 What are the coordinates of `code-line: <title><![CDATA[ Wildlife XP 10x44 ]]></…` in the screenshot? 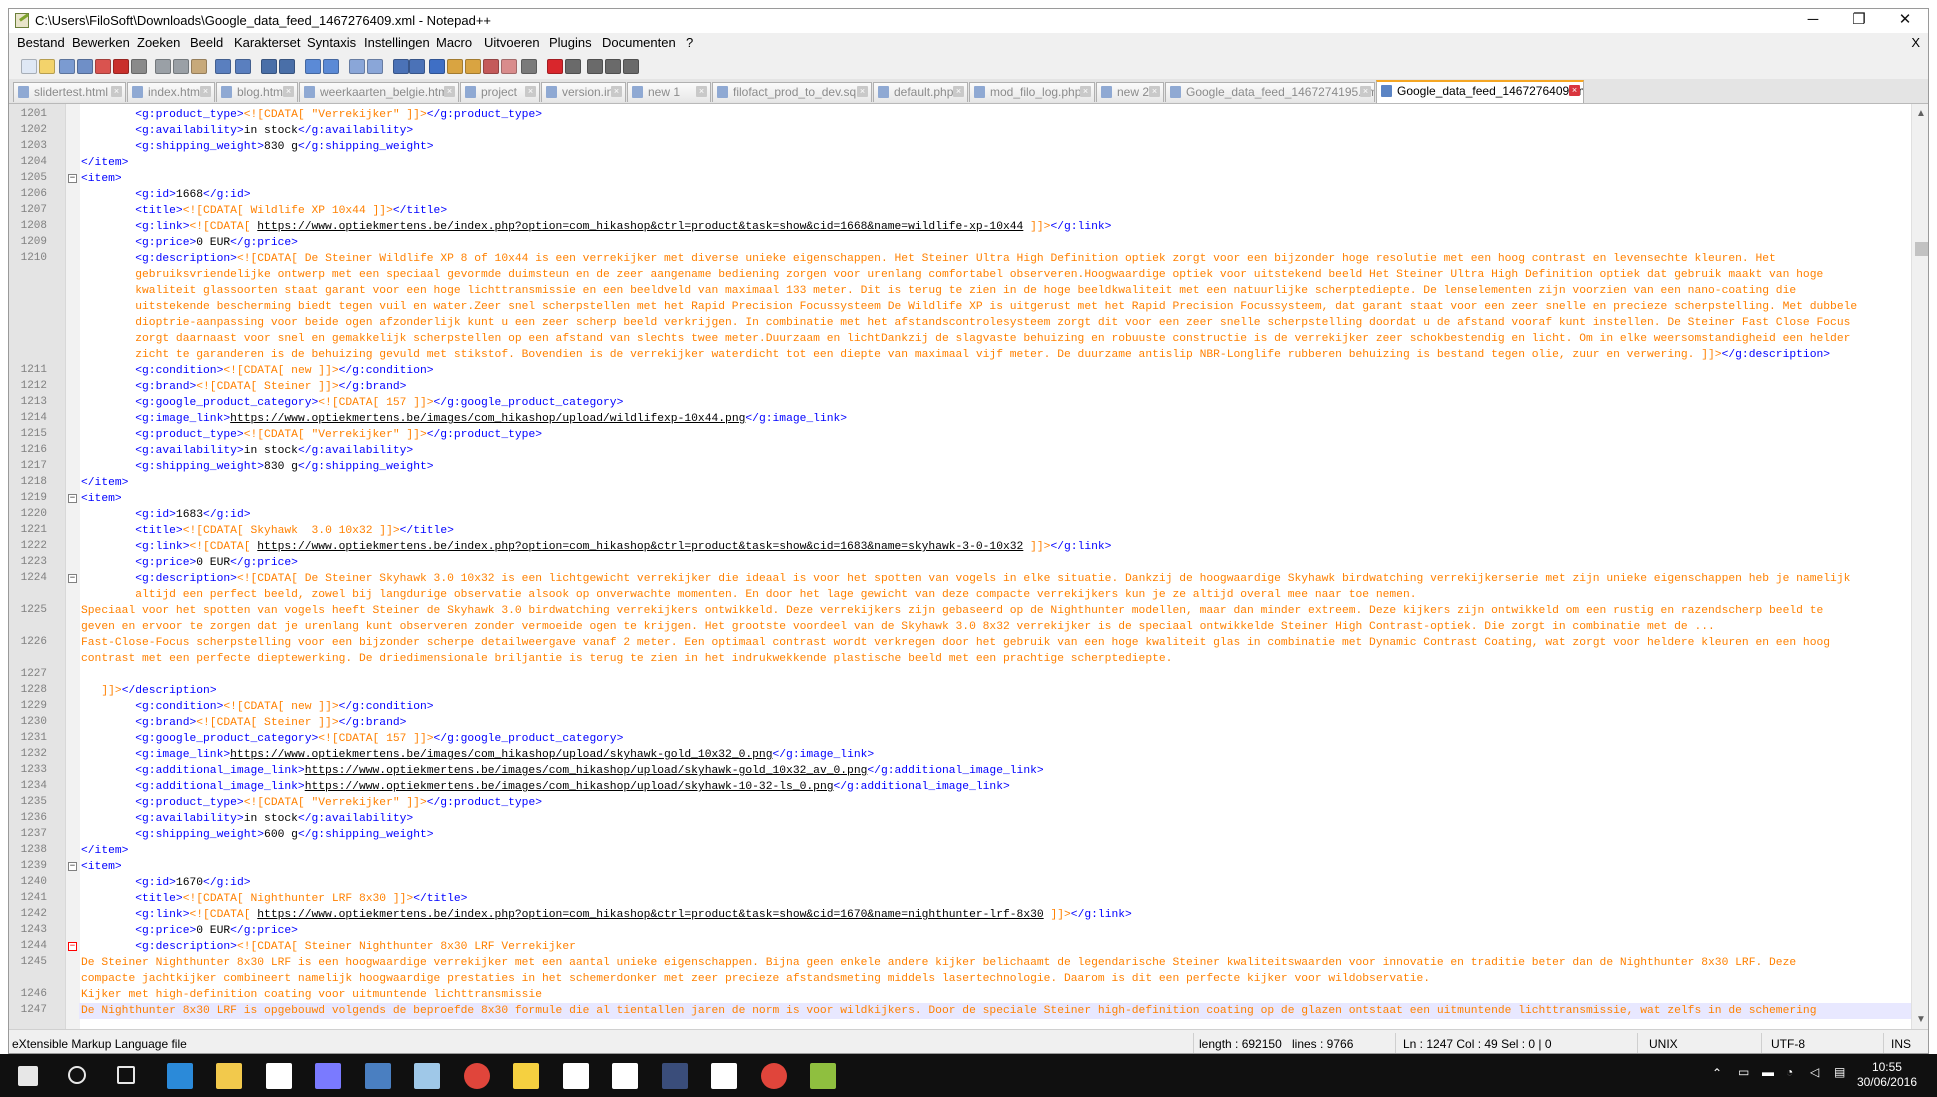 It's located at (264, 211).